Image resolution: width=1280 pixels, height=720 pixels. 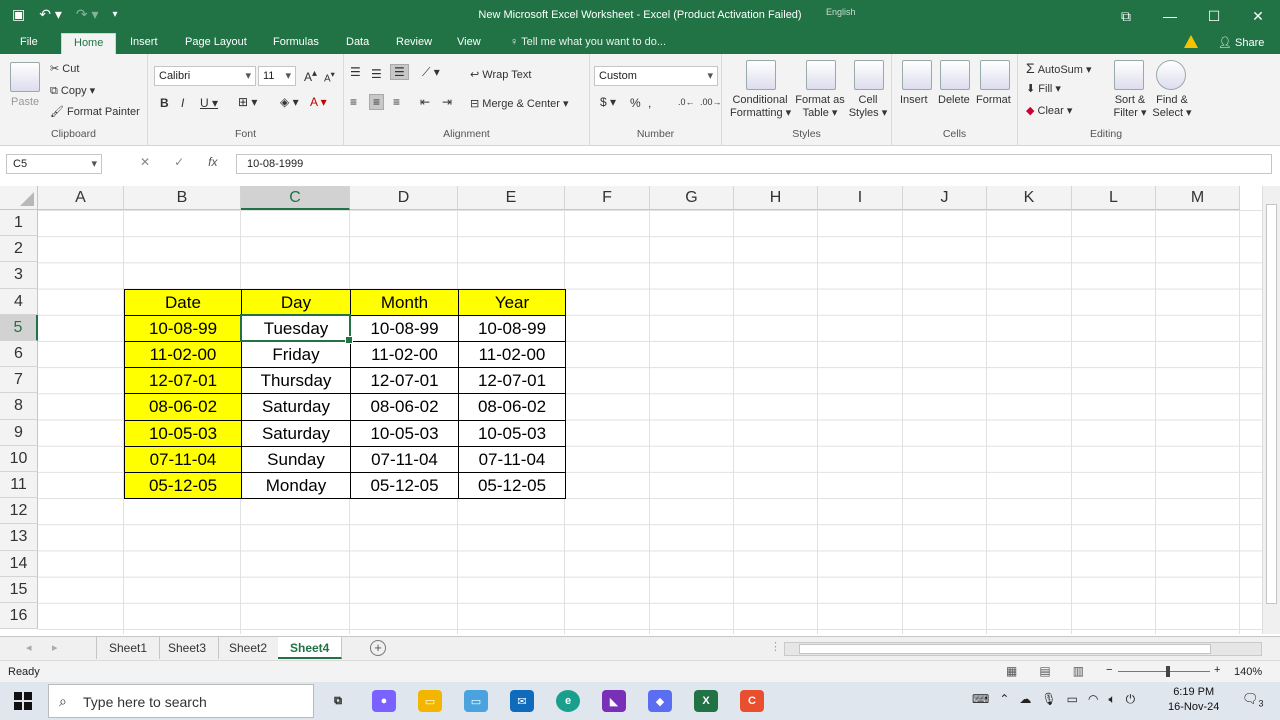 I want to click on keyboard-icon: ⌨, so click(x=980, y=699).